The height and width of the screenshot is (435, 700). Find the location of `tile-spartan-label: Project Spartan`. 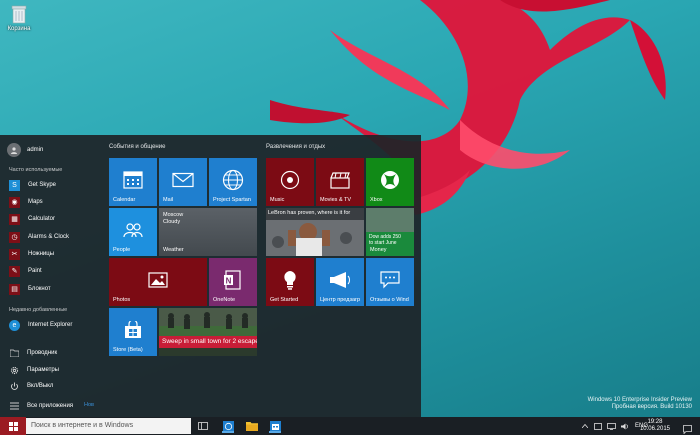

tile-spartan-label: Project Spartan is located at coordinates (232, 200).